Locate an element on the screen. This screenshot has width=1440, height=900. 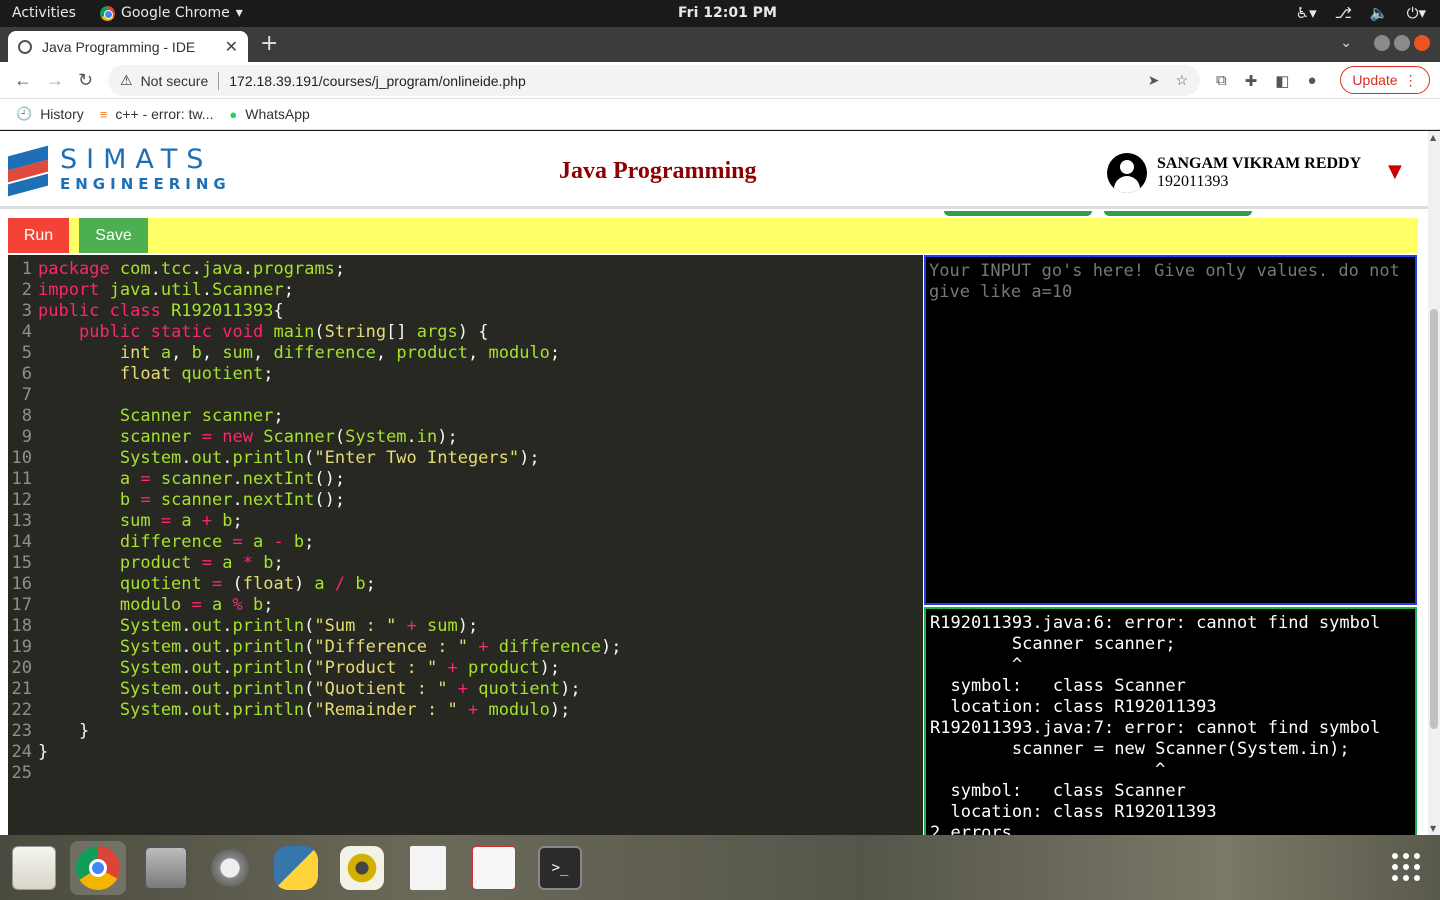
line-number: 23 is located at coordinates (21, 731).